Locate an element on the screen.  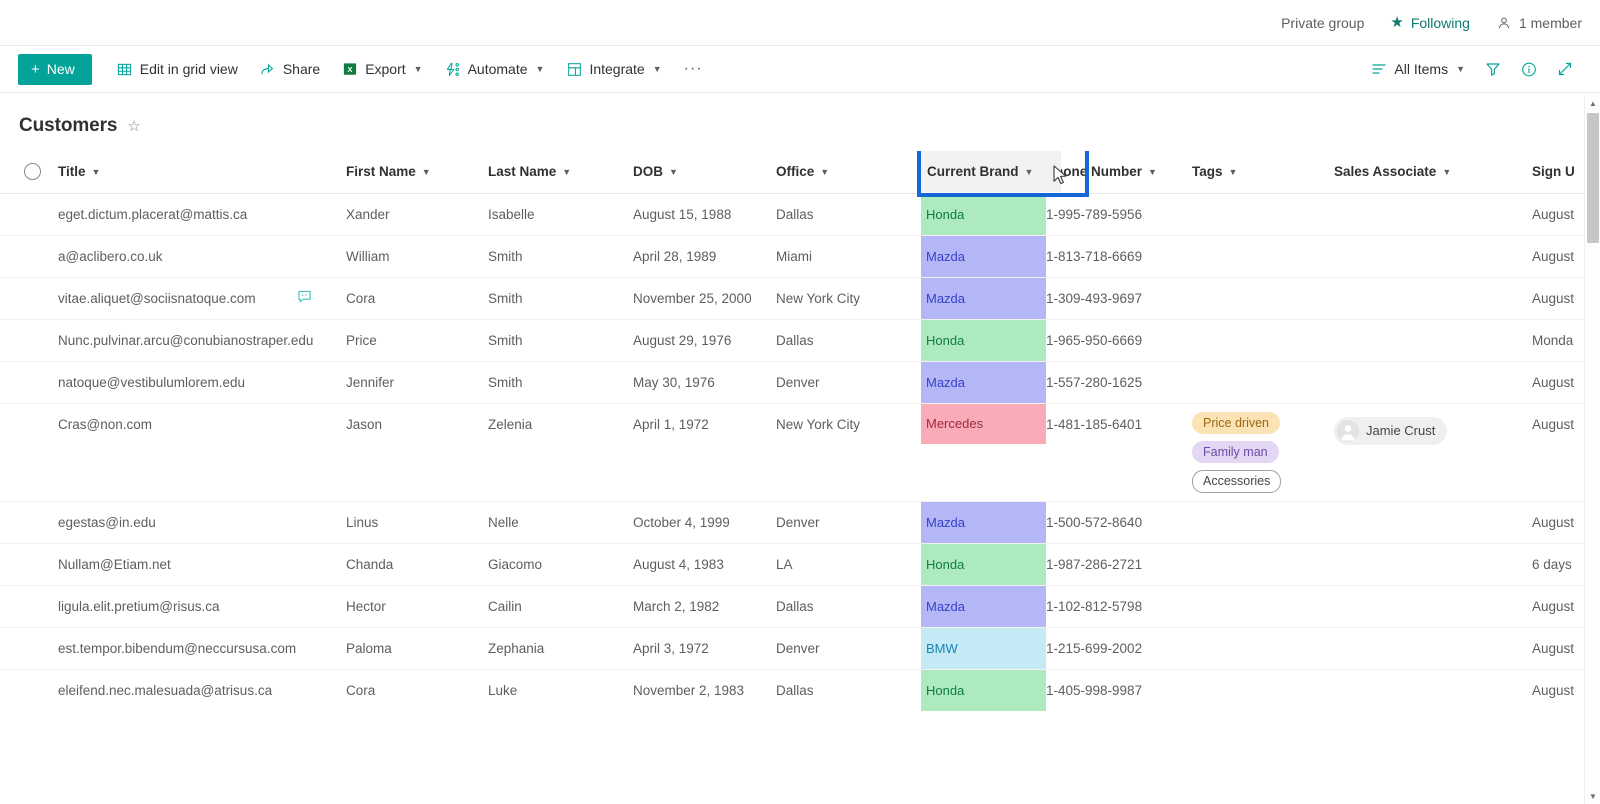
cell-office: Denver is located at coordinates (848, 382).